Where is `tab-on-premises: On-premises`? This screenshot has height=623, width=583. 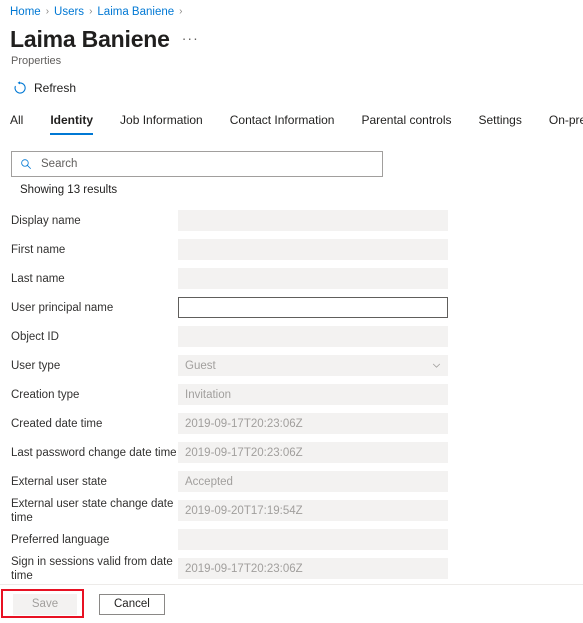
tab-on-premises: On-premises is located at coordinates (566, 124).